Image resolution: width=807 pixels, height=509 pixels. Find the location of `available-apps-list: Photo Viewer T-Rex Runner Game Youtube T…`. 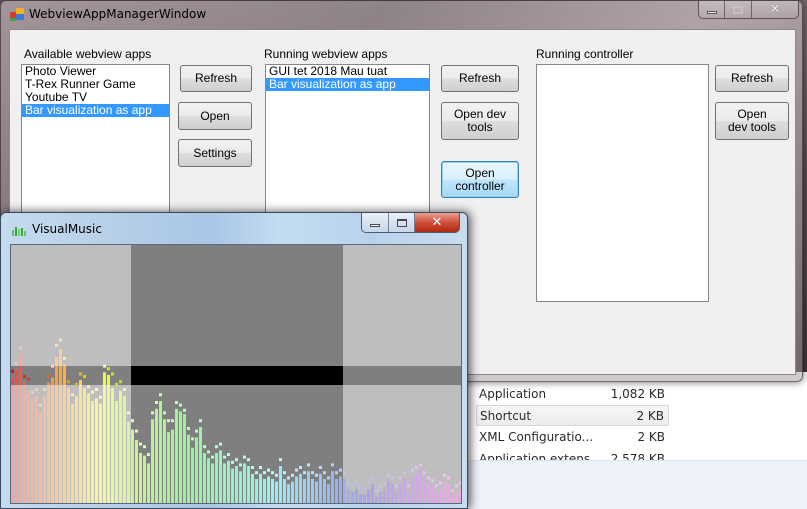

available-apps-list: Photo Viewer T-Rex Runner Game Youtube T… is located at coordinates (95, 141).